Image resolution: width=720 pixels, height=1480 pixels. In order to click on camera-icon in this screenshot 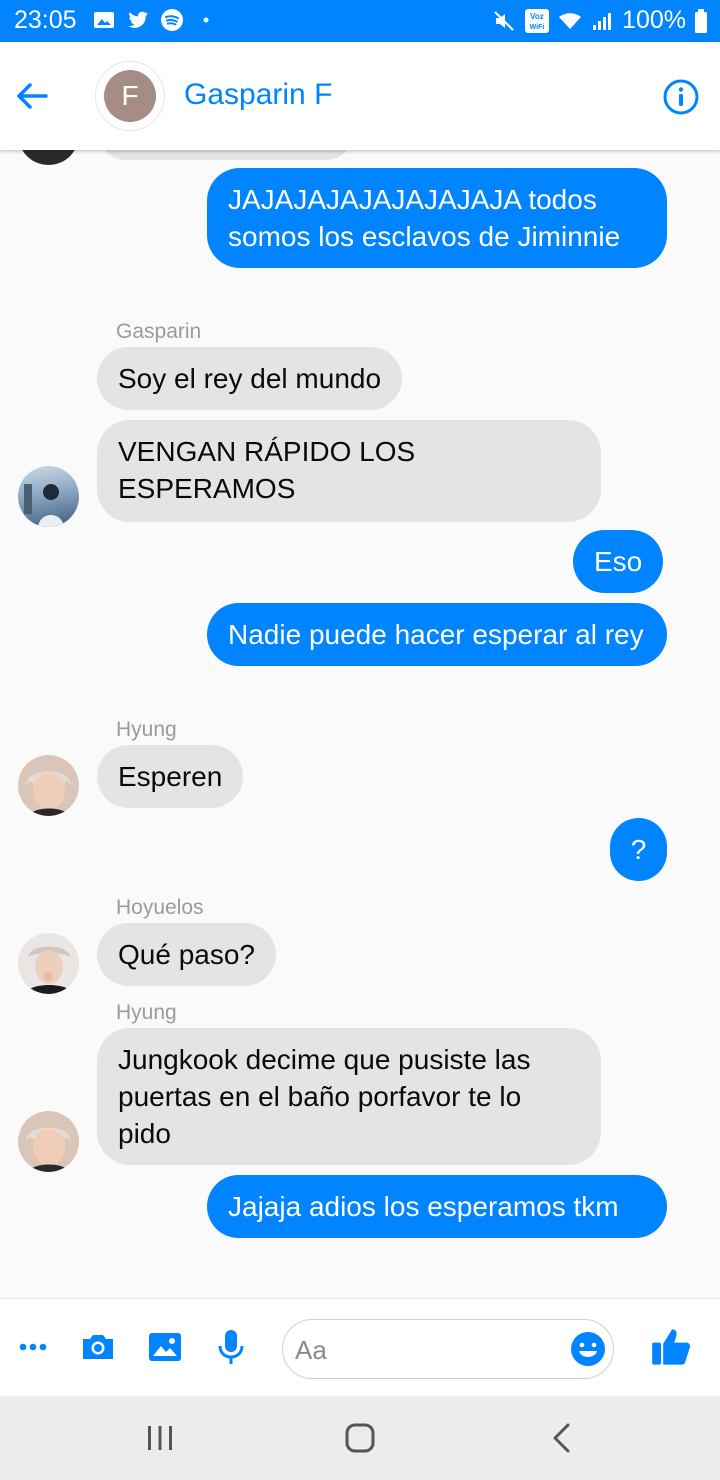, I will do `click(98, 1347)`.